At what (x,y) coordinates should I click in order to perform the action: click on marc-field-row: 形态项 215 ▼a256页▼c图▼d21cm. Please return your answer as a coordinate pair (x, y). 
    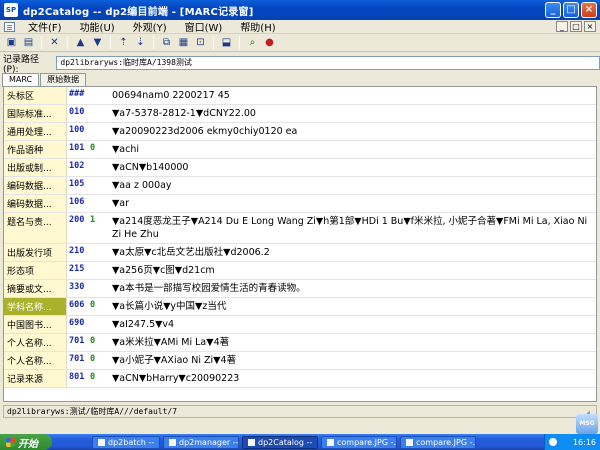
    Looking at the image, I should click on (300, 271).